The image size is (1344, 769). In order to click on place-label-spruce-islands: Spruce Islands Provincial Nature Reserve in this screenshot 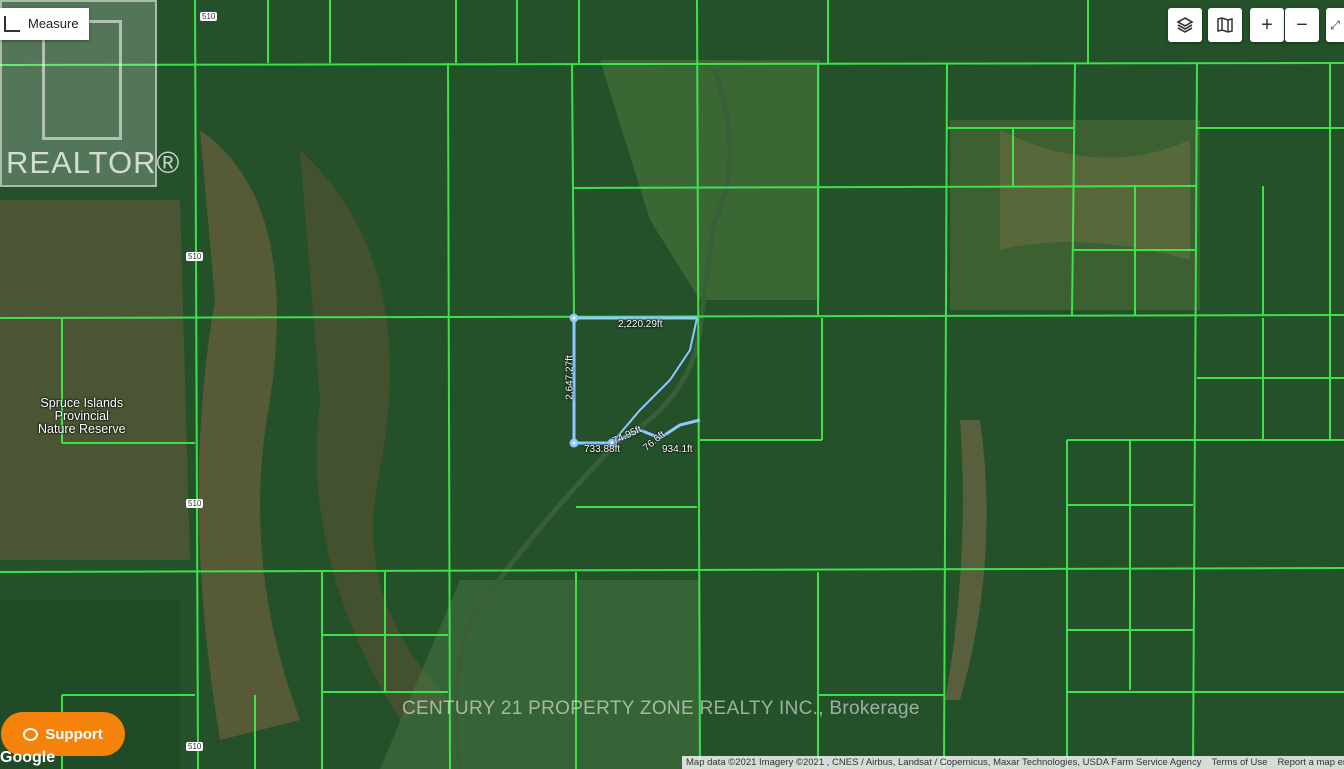, I will do `click(82, 416)`.